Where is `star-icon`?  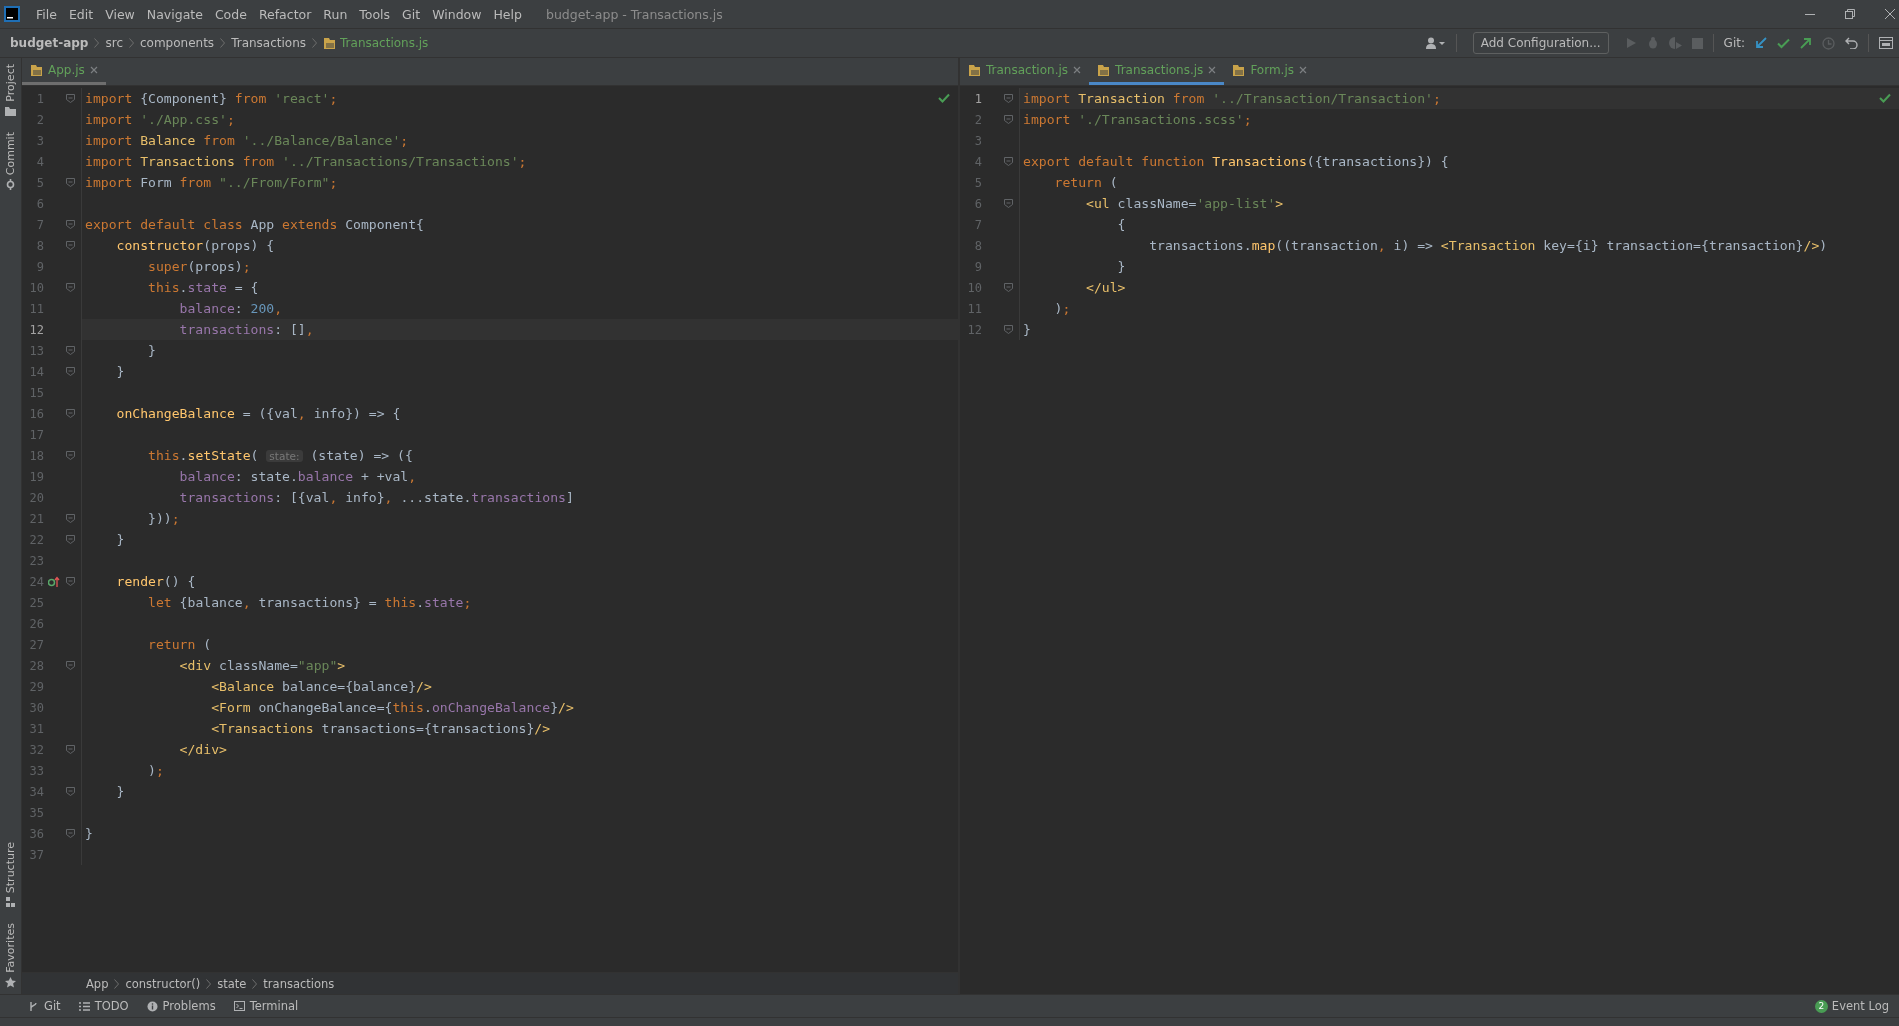 star-icon is located at coordinates (10, 982).